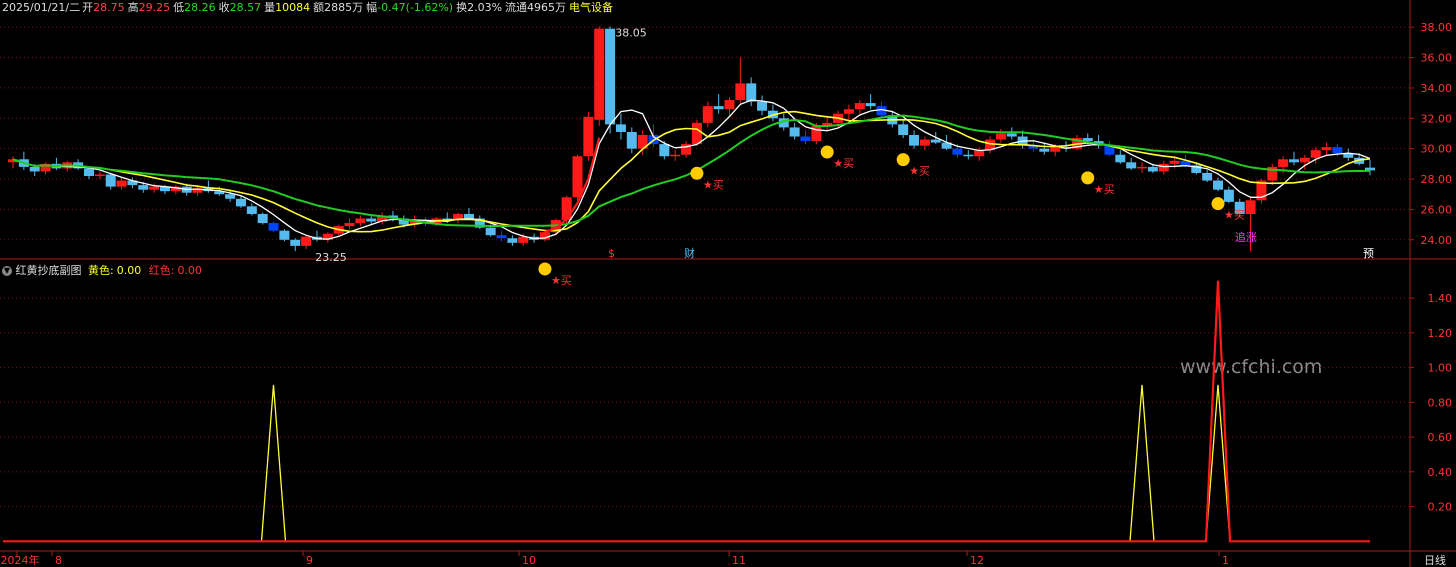 The width and height of the screenshot is (1456, 567). Describe the element at coordinates (1440, 368) in the screenshot. I see `indicator-tick-label: 1.00` at that location.